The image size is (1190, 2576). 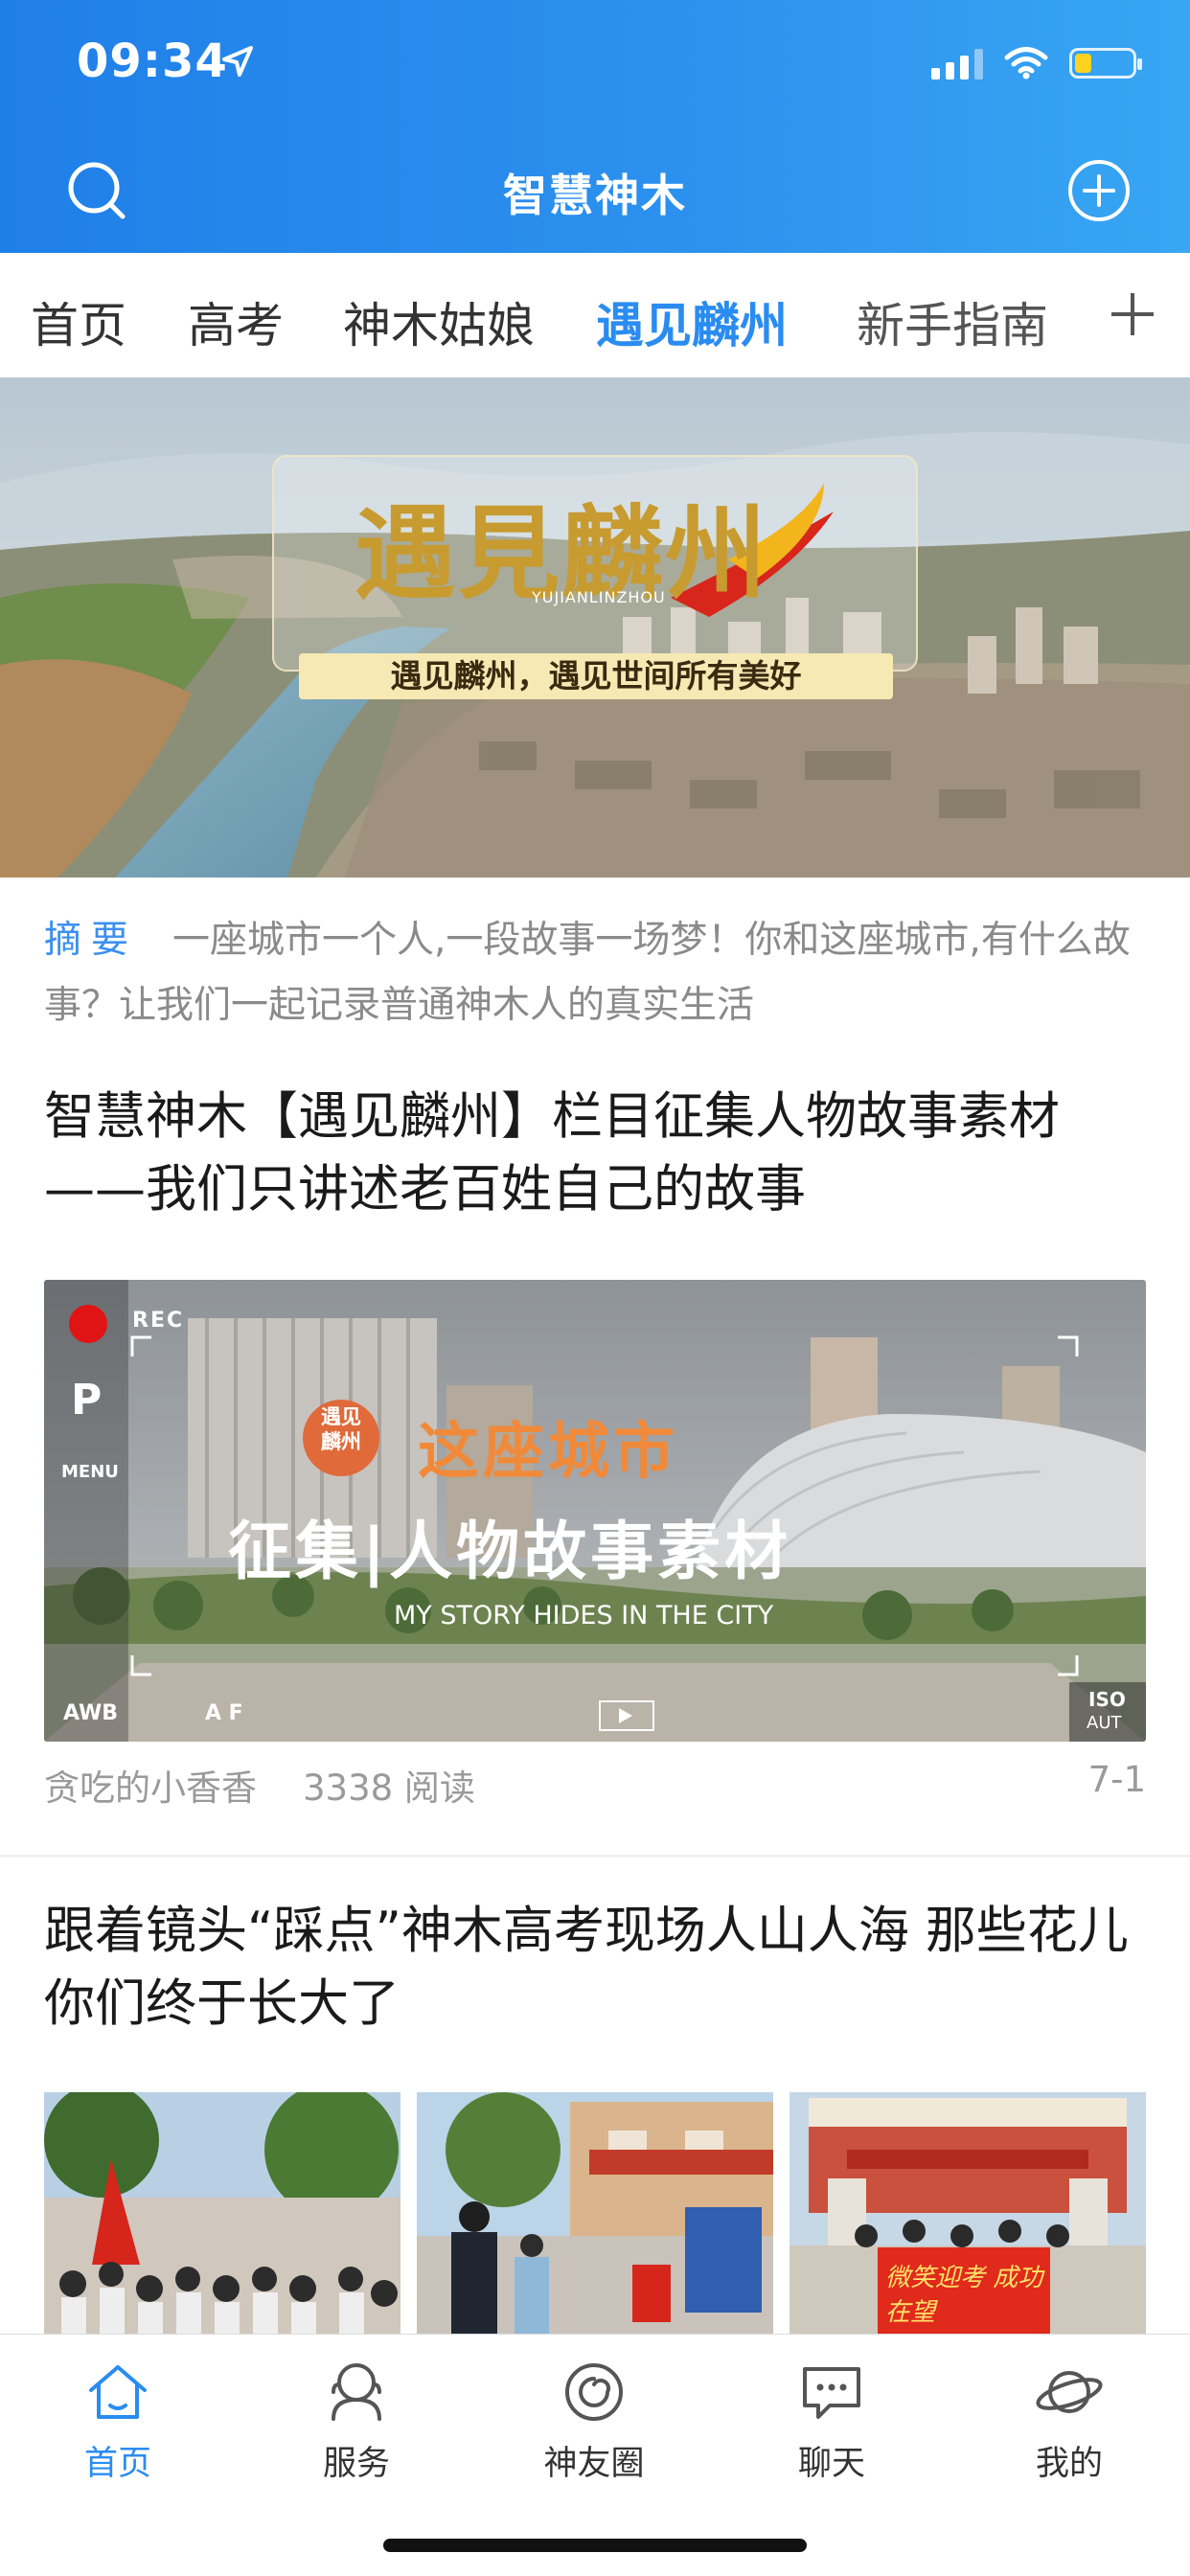 What do you see at coordinates (599, 597) in the screenshot?
I see `banner-pinyin: YUJIANLINZHOU` at bounding box center [599, 597].